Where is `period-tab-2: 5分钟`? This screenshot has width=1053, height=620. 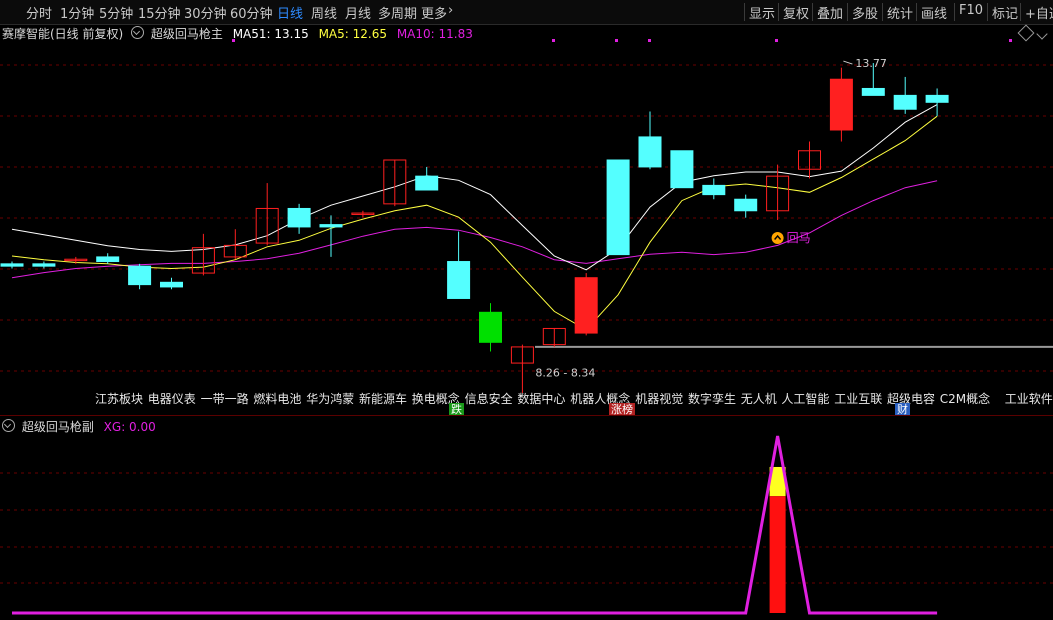
period-tab-2: 5分钟 is located at coordinates (116, 12).